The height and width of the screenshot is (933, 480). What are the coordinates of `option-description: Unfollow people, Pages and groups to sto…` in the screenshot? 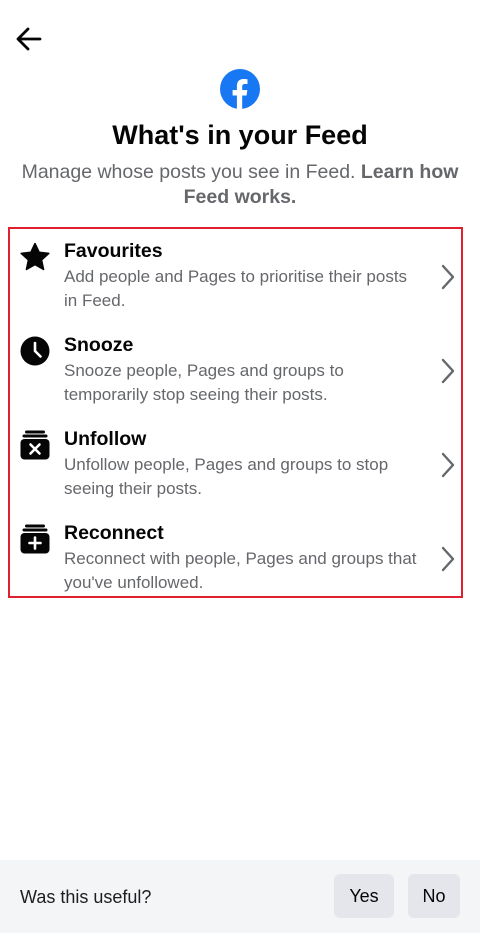 It's located at (226, 476).